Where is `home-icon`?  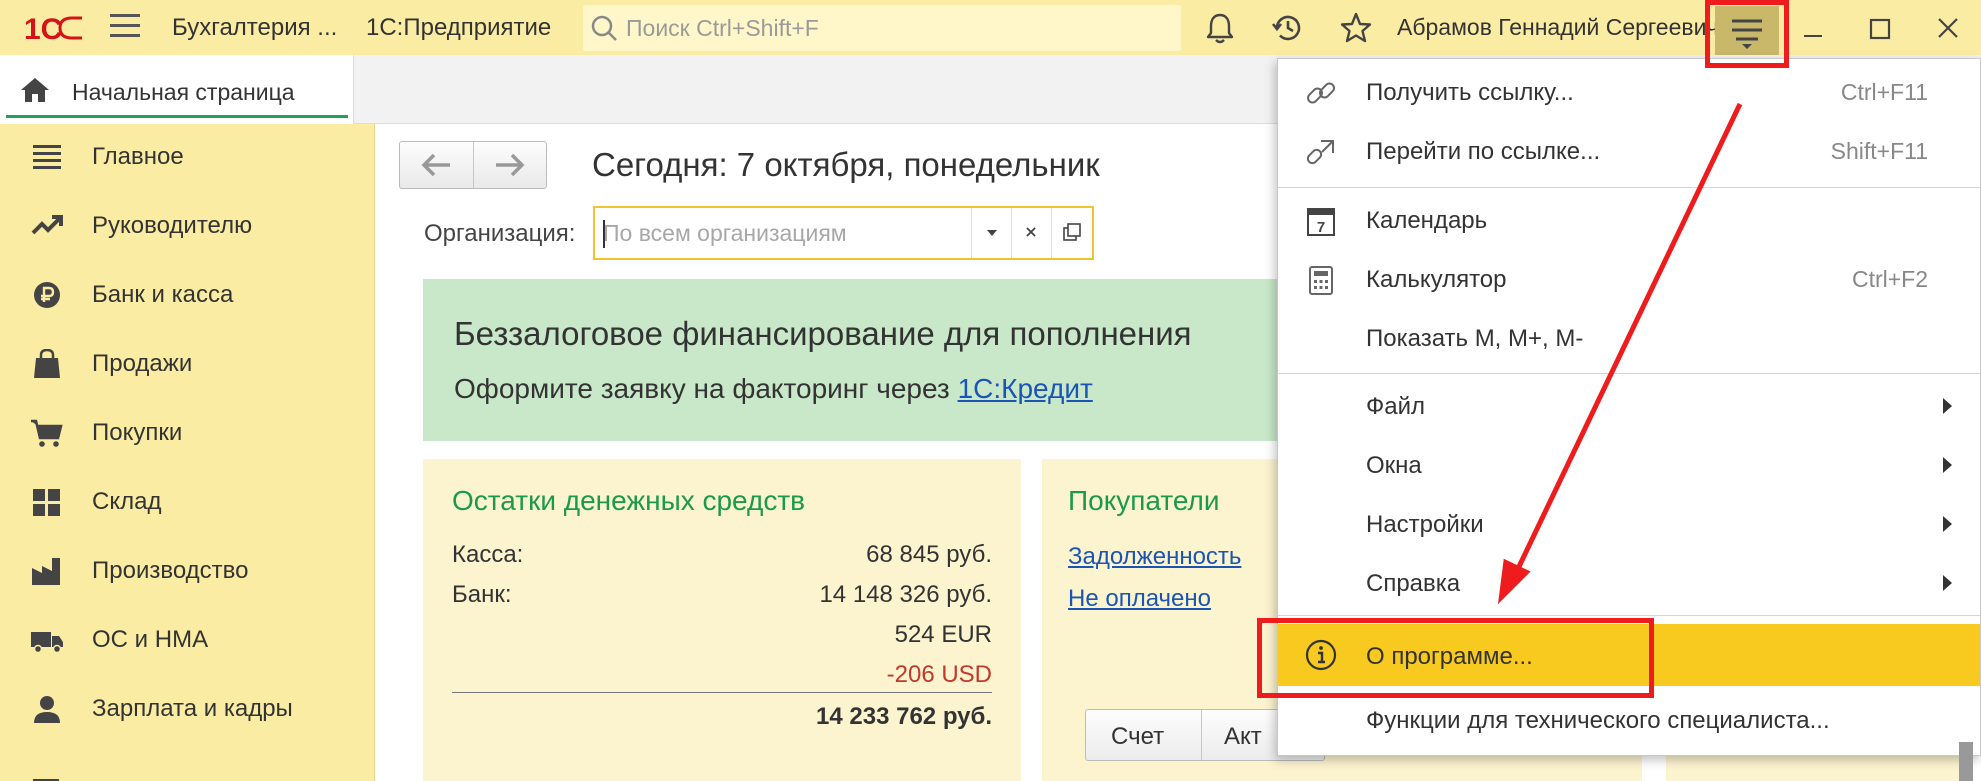 home-icon is located at coordinates (35, 90).